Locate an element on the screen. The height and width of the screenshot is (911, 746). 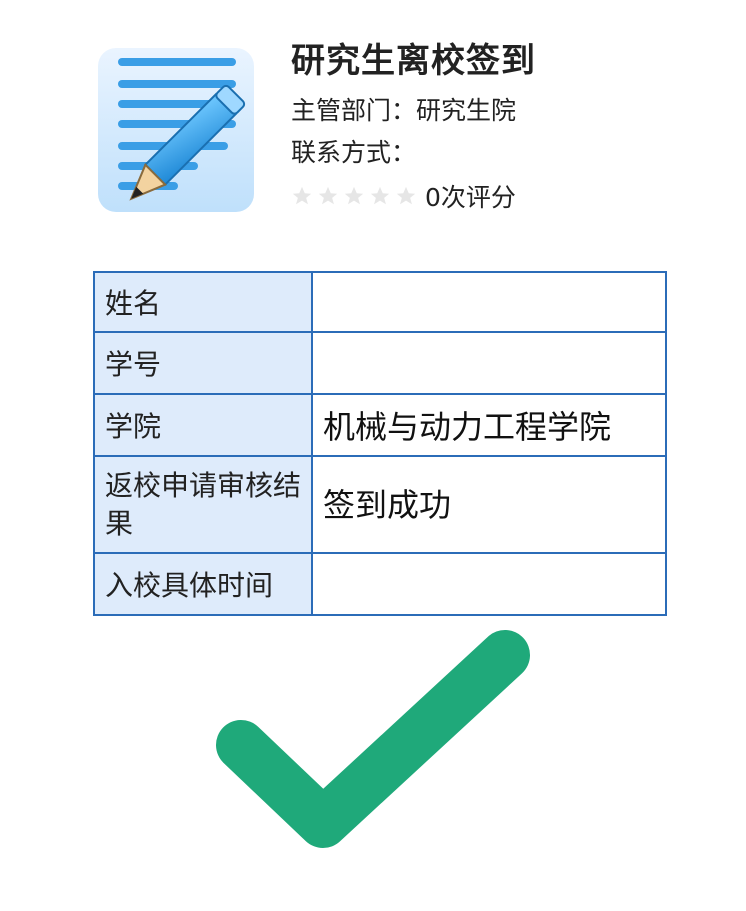
department-label: 主管部门： is located at coordinates (354, 110).